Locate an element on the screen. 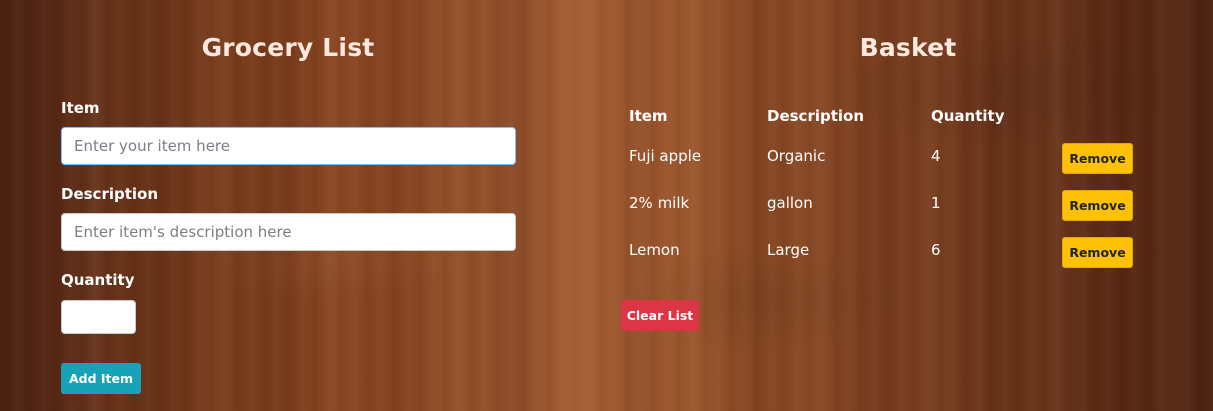 The height and width of the screenshot is (411, 1213). basket-row-quantity: 4 is located at coordinates (936, 156).